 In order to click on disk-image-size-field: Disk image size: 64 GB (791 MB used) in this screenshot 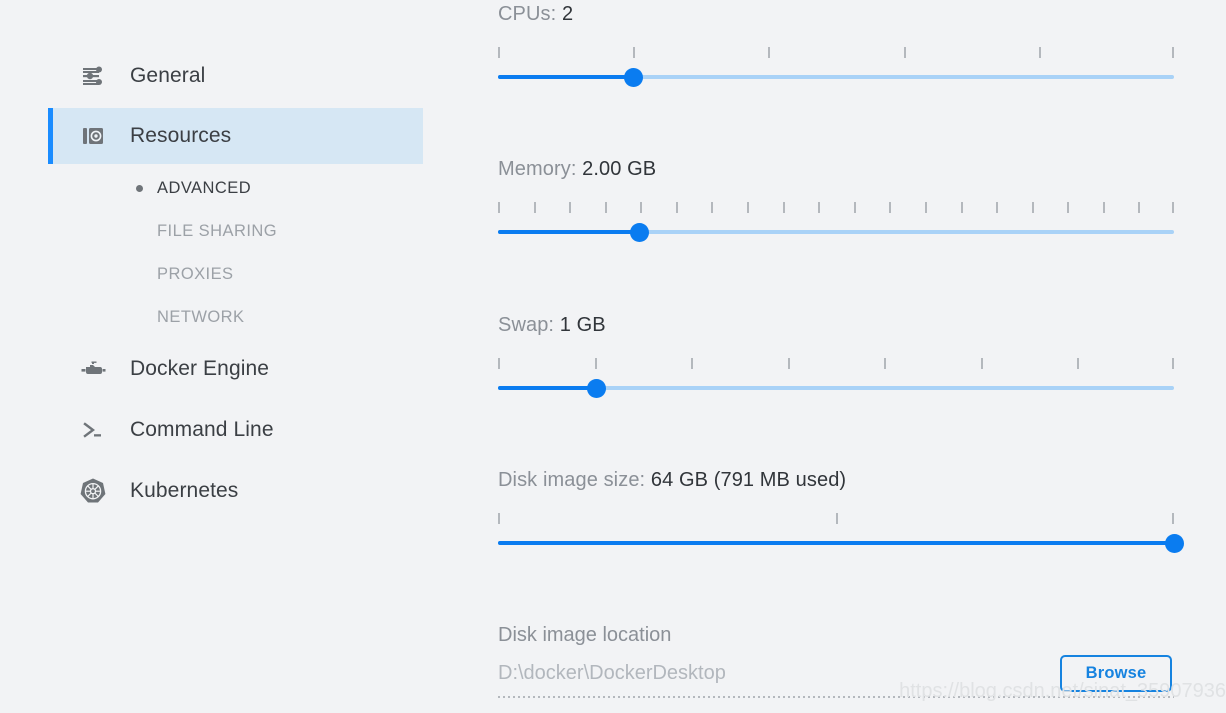, I will do `click(850, 511)`.